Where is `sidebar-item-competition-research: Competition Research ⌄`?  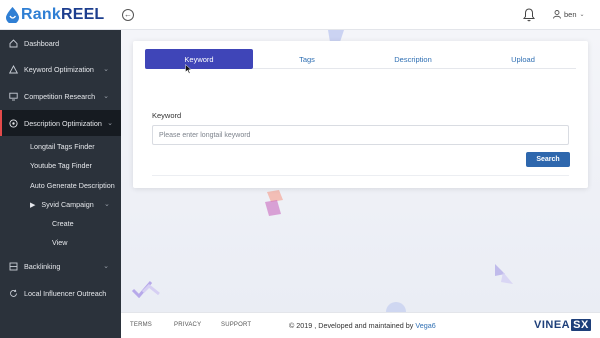 sidebar-item-competition-research: Competition Research ⌄ is located at coordinates (60, 96).